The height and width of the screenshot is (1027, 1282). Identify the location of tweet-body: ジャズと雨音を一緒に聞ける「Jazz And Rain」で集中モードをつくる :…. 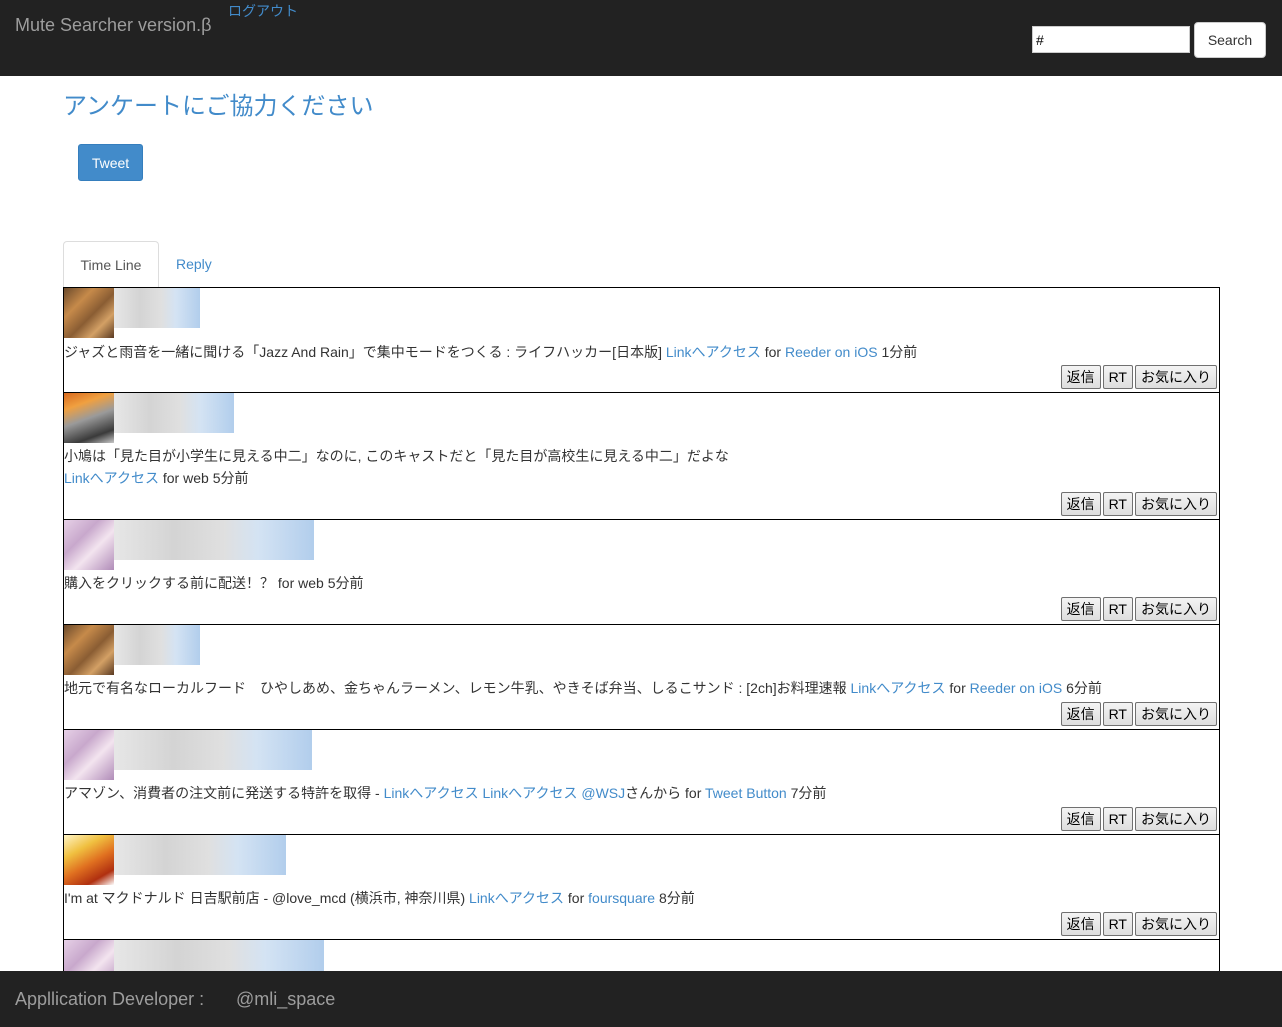
(490, 352).